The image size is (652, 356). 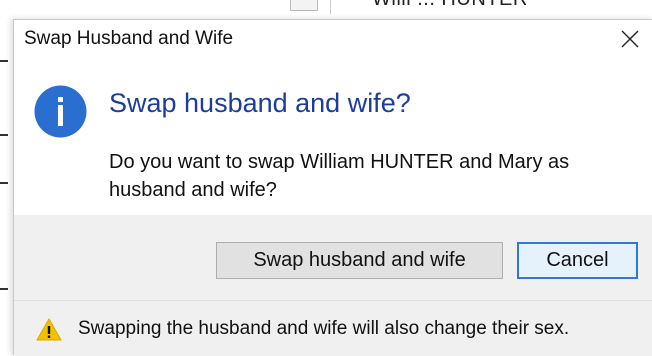 I want to click on dialog-title: Swap Husband and Wife, so click(x=129, y=38).